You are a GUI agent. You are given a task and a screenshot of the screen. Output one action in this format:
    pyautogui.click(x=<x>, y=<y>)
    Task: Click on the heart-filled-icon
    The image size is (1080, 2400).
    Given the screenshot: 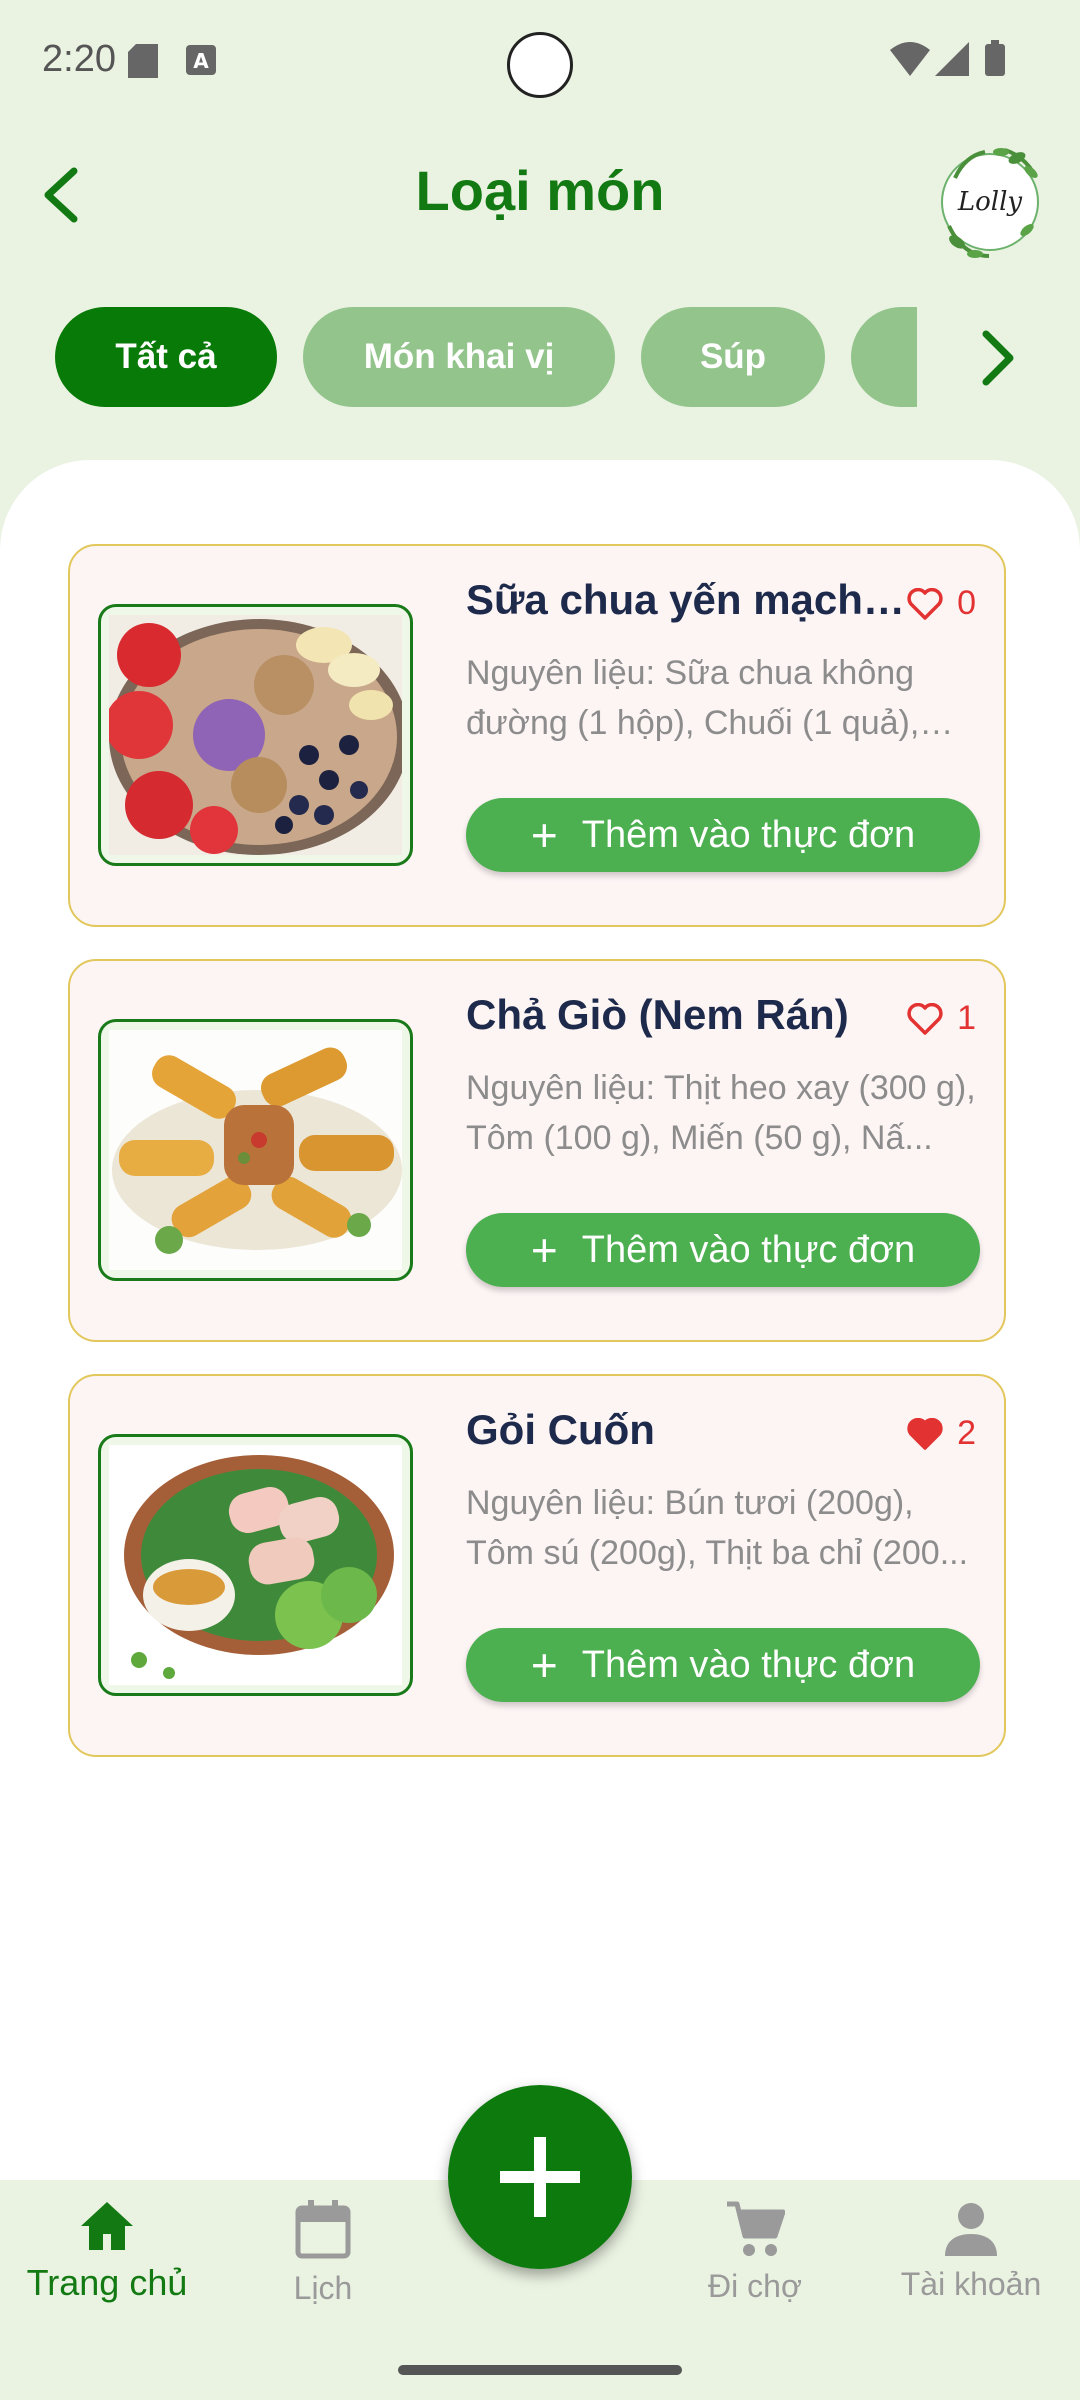 What is the action you would take?
    pyautogui.click(x=925, y=1433)
    